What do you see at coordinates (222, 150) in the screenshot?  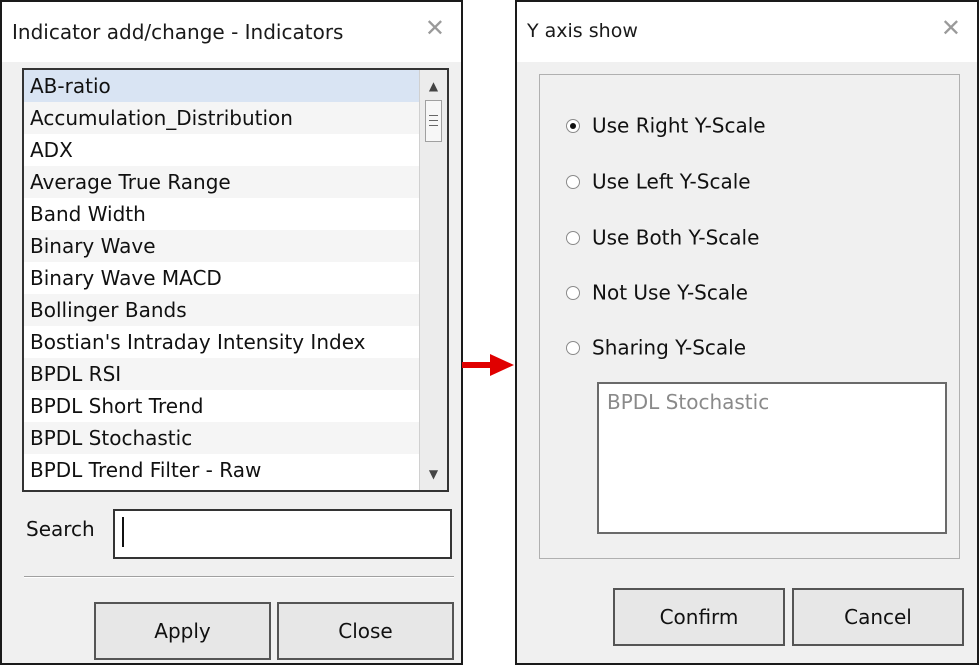 I see `list-item: ADX` at bounding box center [222, 150].